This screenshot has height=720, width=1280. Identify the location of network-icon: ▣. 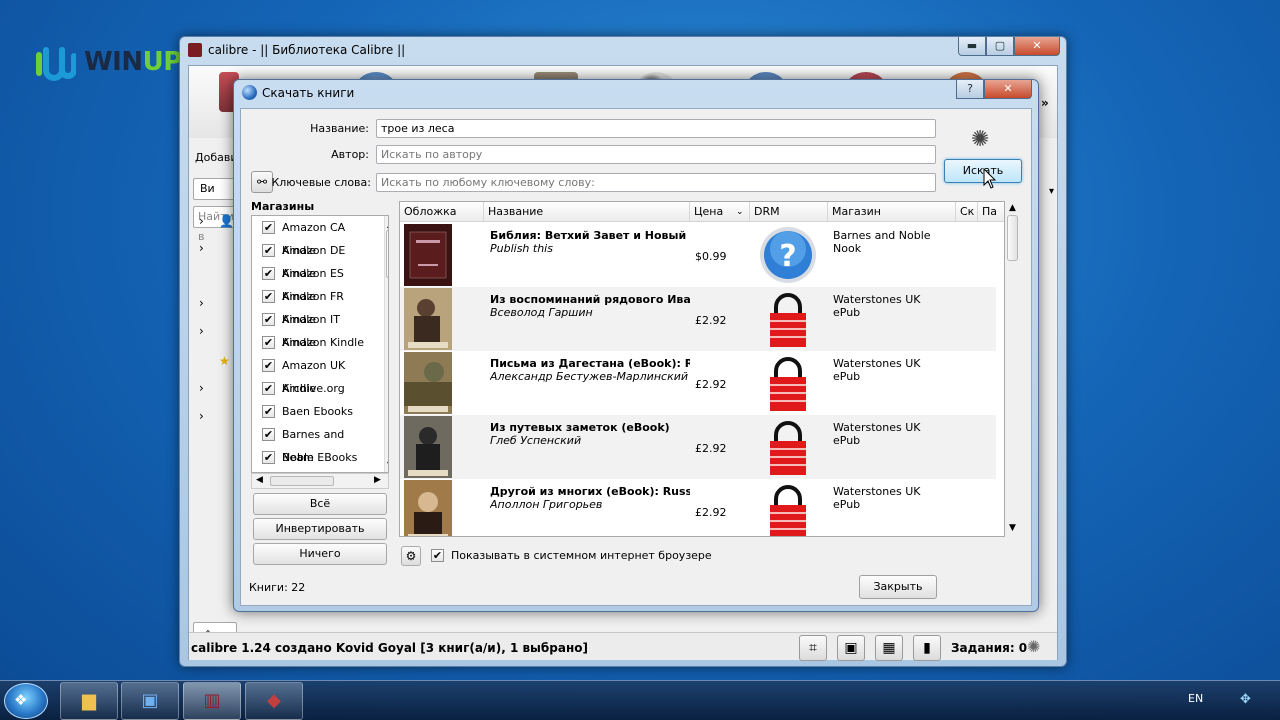
(150, 700).